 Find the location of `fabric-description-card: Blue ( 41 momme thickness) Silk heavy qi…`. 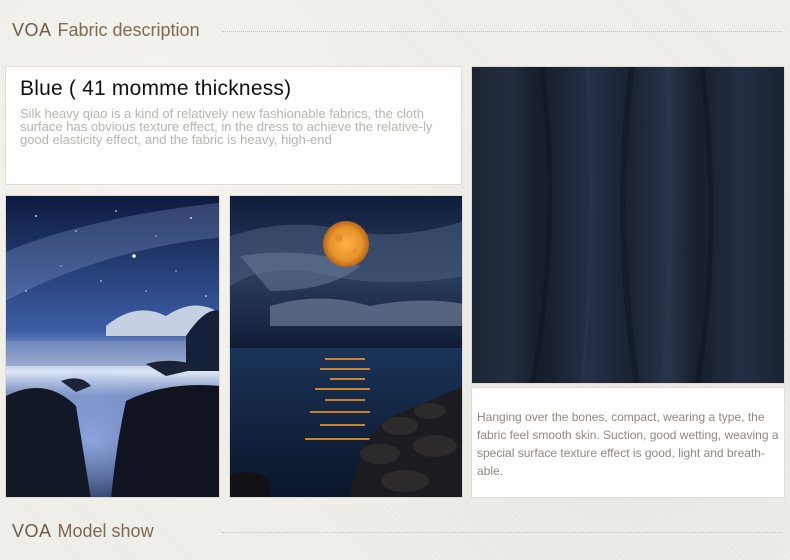

fabric-description-card: Blue ( 41 momme thickness) Silk heavy qi… is located at coordinates (233, 125).